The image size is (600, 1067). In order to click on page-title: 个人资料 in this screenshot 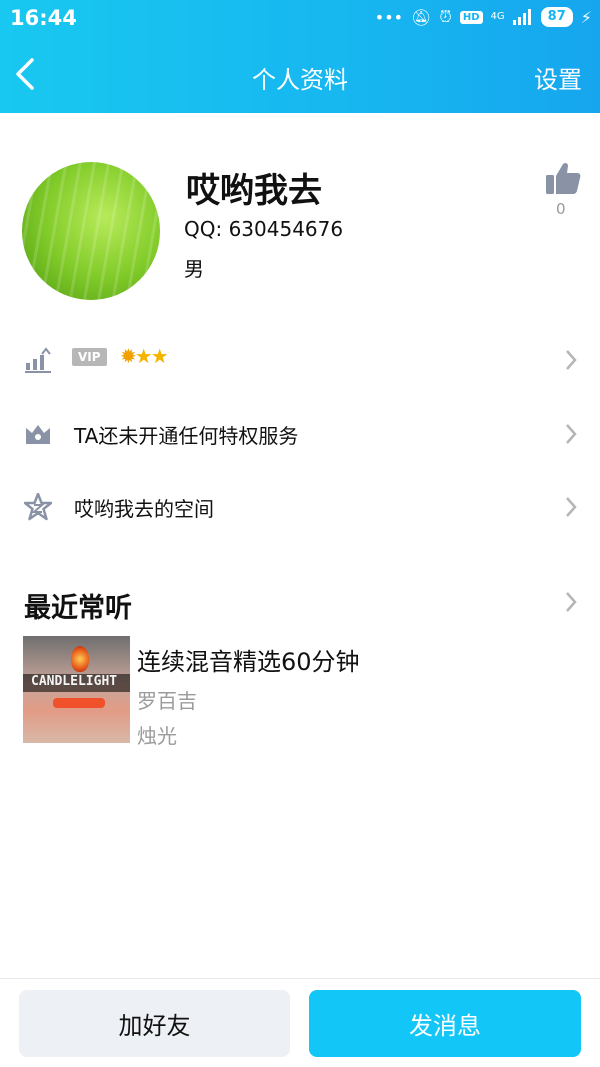, I will do `click(300, 80)`.